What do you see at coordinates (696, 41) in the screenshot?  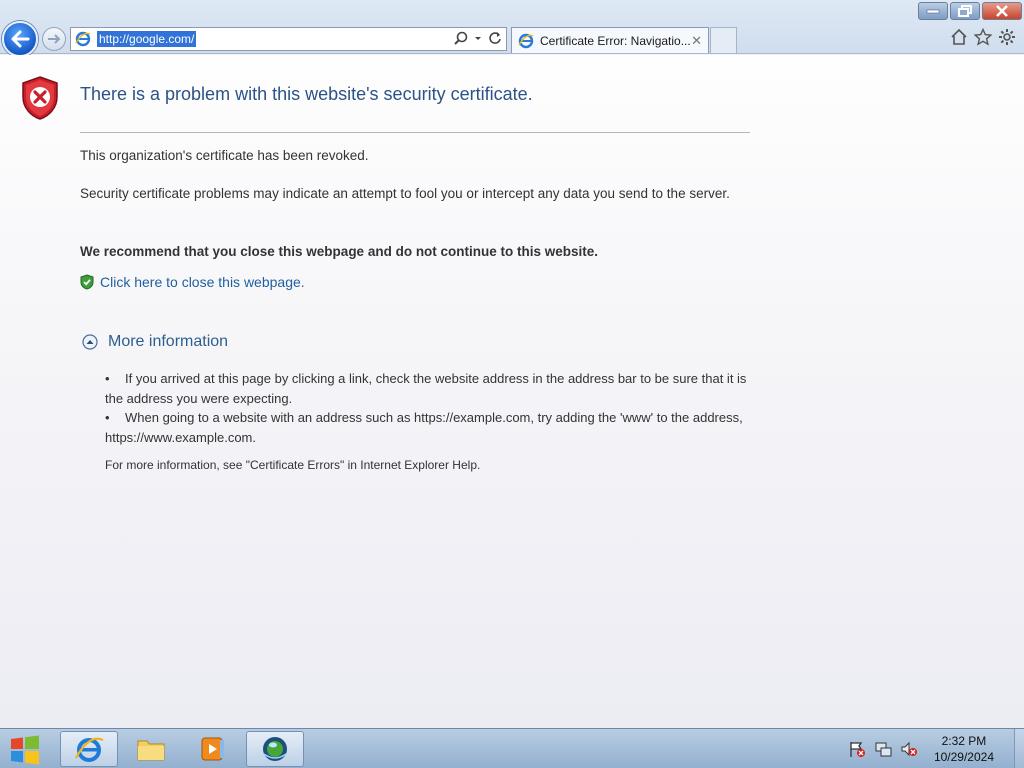 I see `tab-close-icon: ✕` at bounding box center [696, 41].